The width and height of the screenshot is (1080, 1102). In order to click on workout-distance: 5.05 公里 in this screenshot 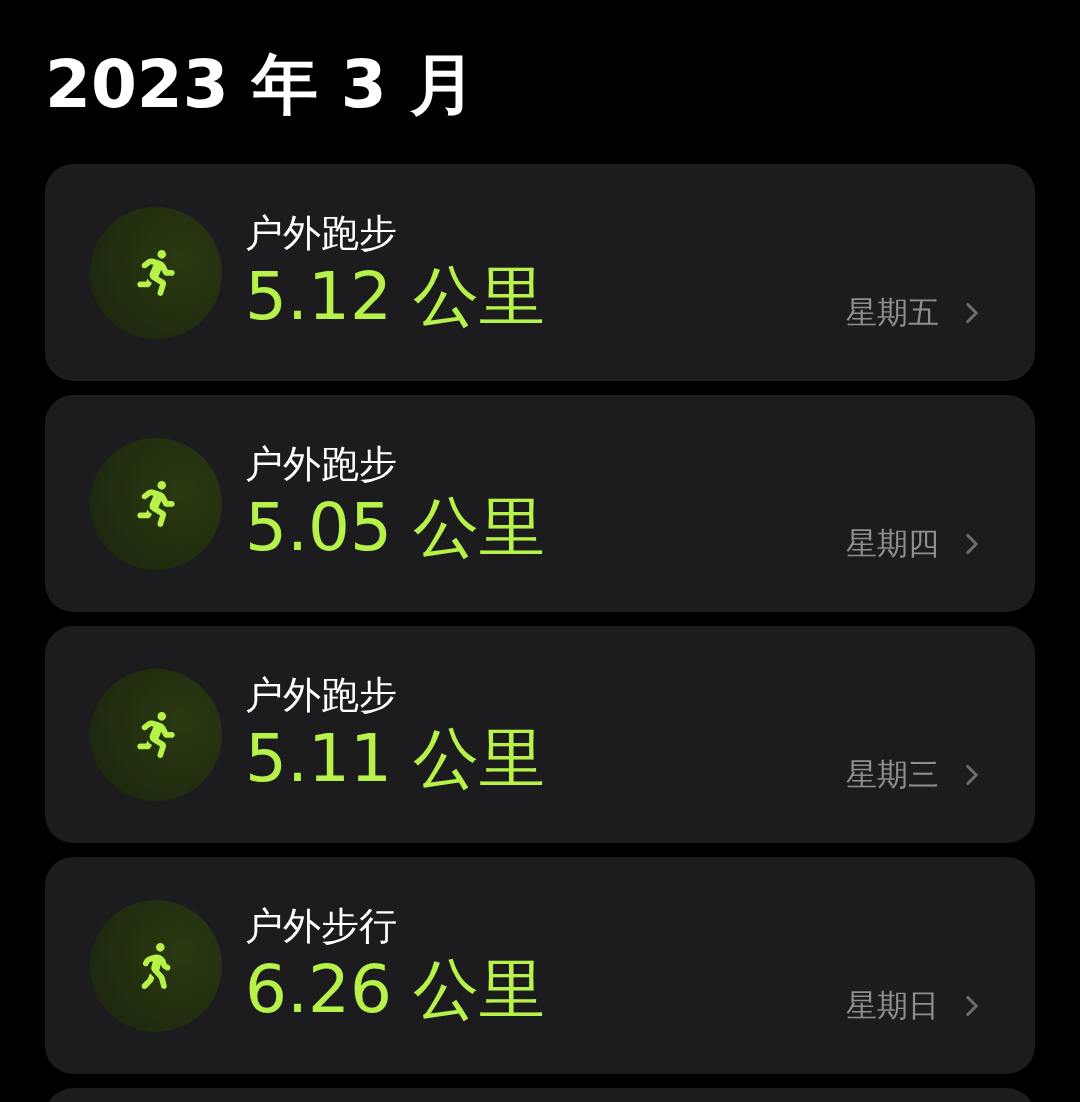, I will do `click(395, 527)`.